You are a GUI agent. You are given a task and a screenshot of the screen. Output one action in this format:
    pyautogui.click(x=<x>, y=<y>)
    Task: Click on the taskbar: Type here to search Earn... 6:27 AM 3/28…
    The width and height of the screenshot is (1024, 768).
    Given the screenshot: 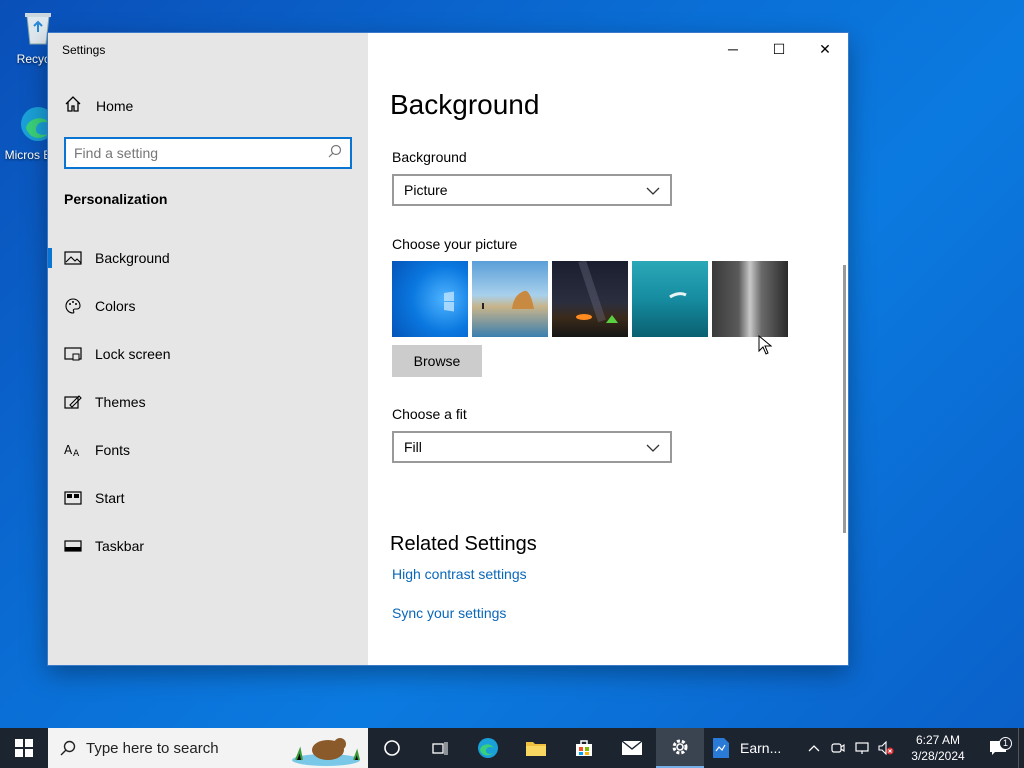 What is the action you would take?
    pyautogui.click(x=512, y=748)
    